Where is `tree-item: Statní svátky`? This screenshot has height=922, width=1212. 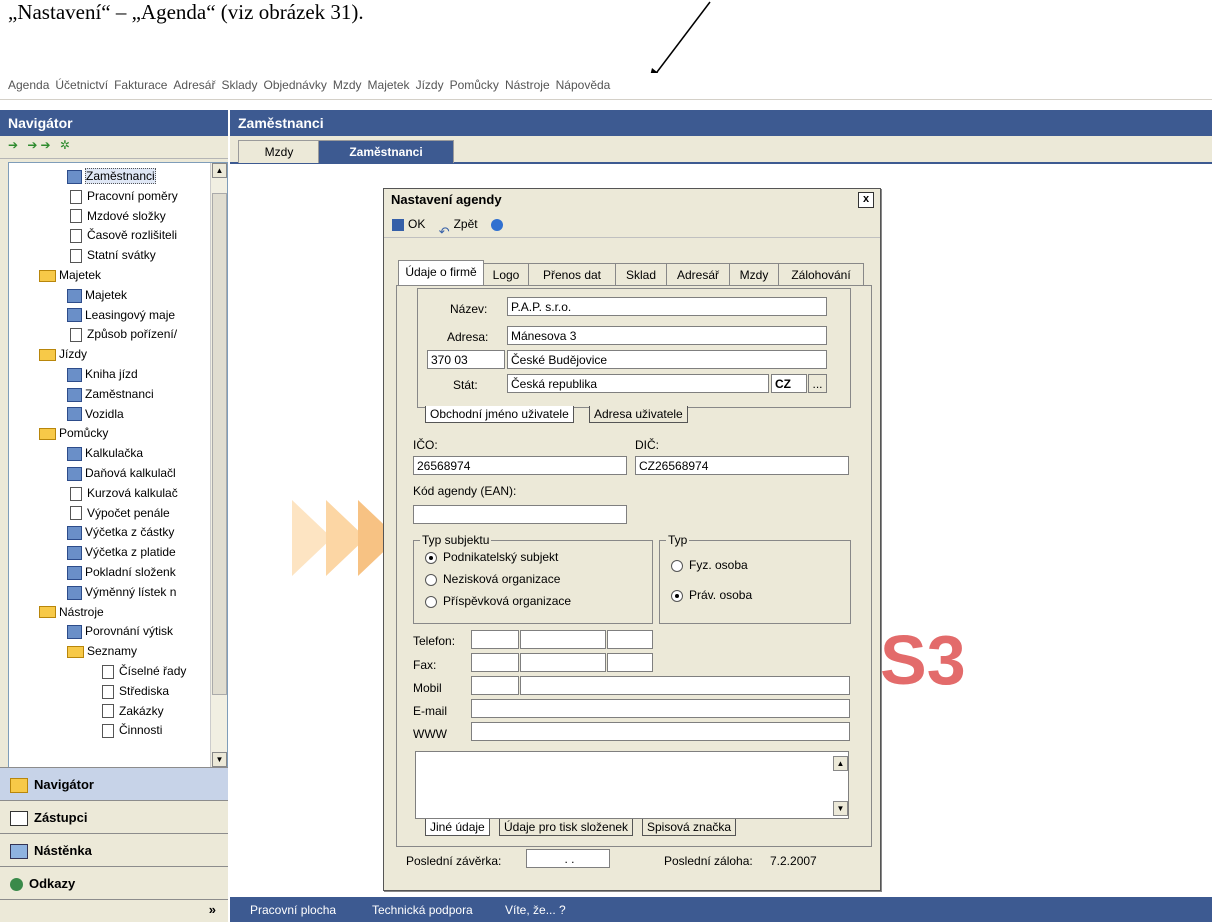 tree-item: Statní svátky is located at coordinates (111, 255).